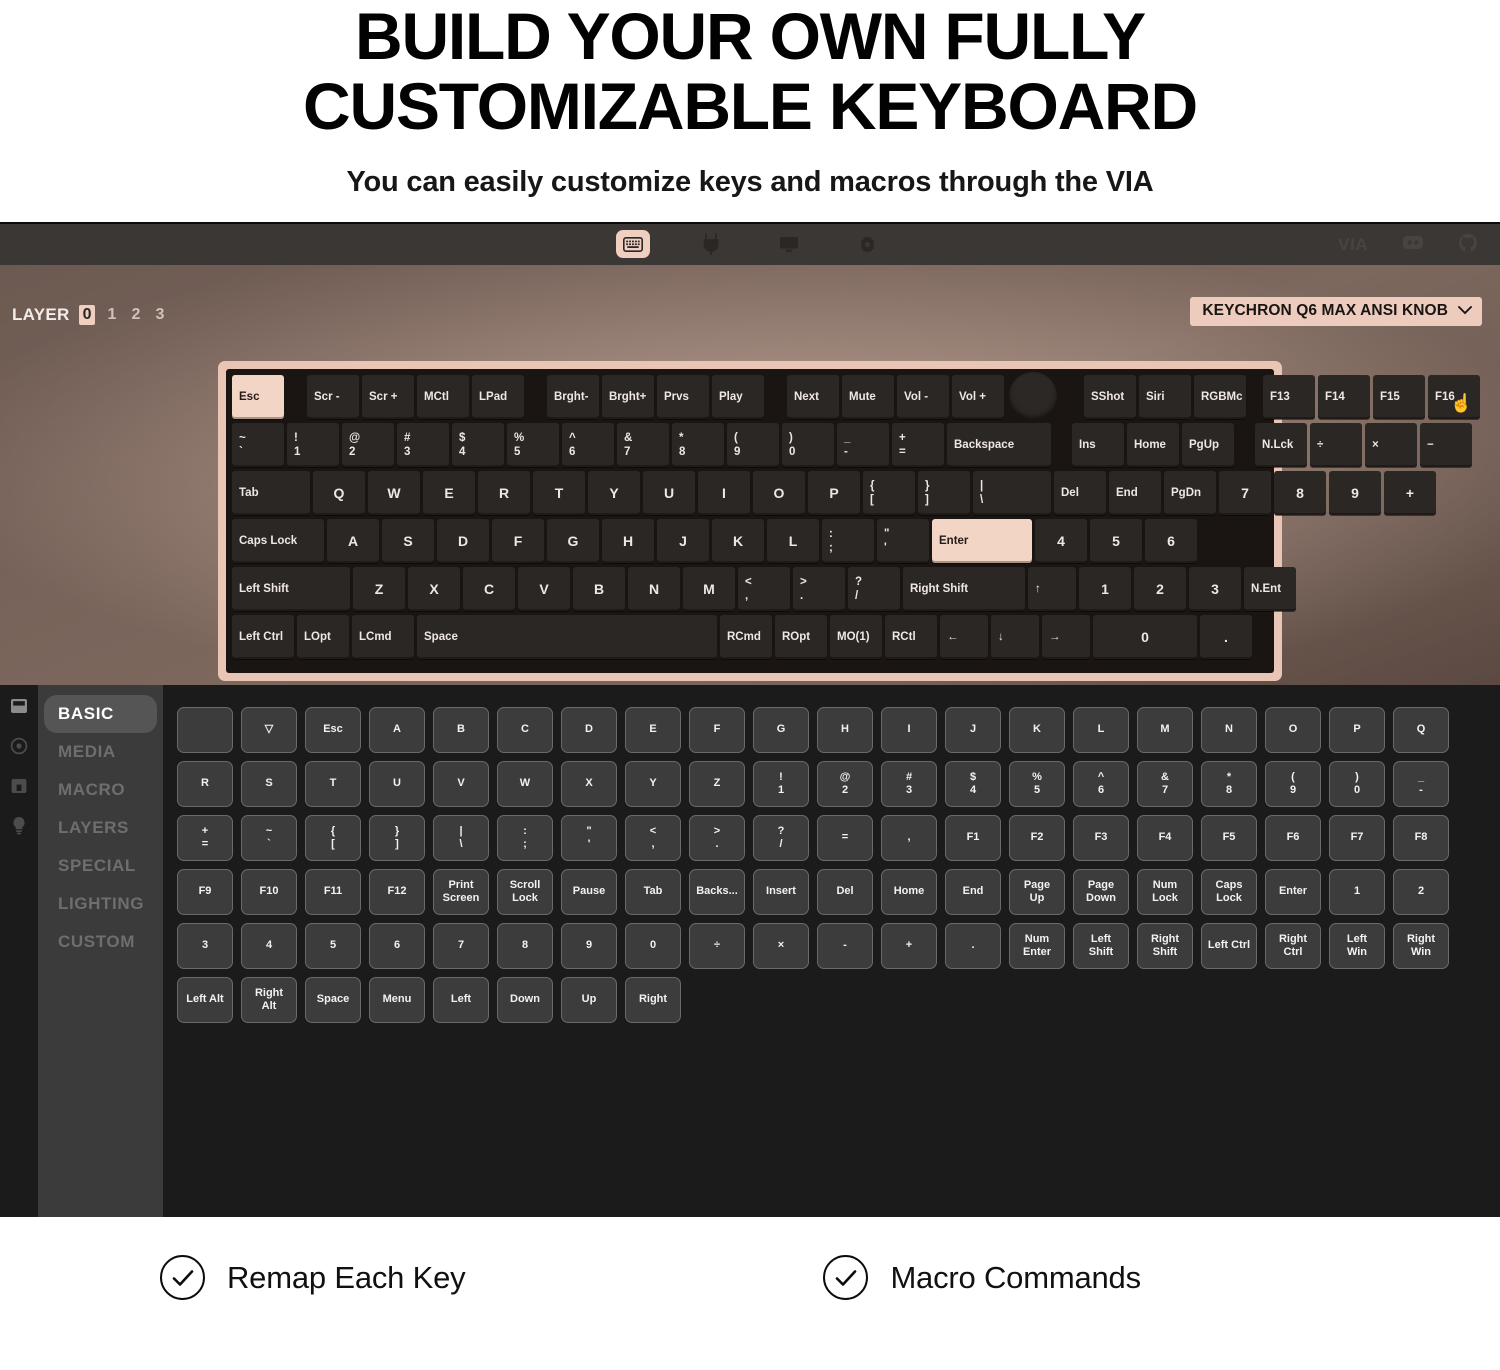 The width and height of the screenshot is (1500, 1370). I want to click on picker-key--: ~ `, so click(269, 837).